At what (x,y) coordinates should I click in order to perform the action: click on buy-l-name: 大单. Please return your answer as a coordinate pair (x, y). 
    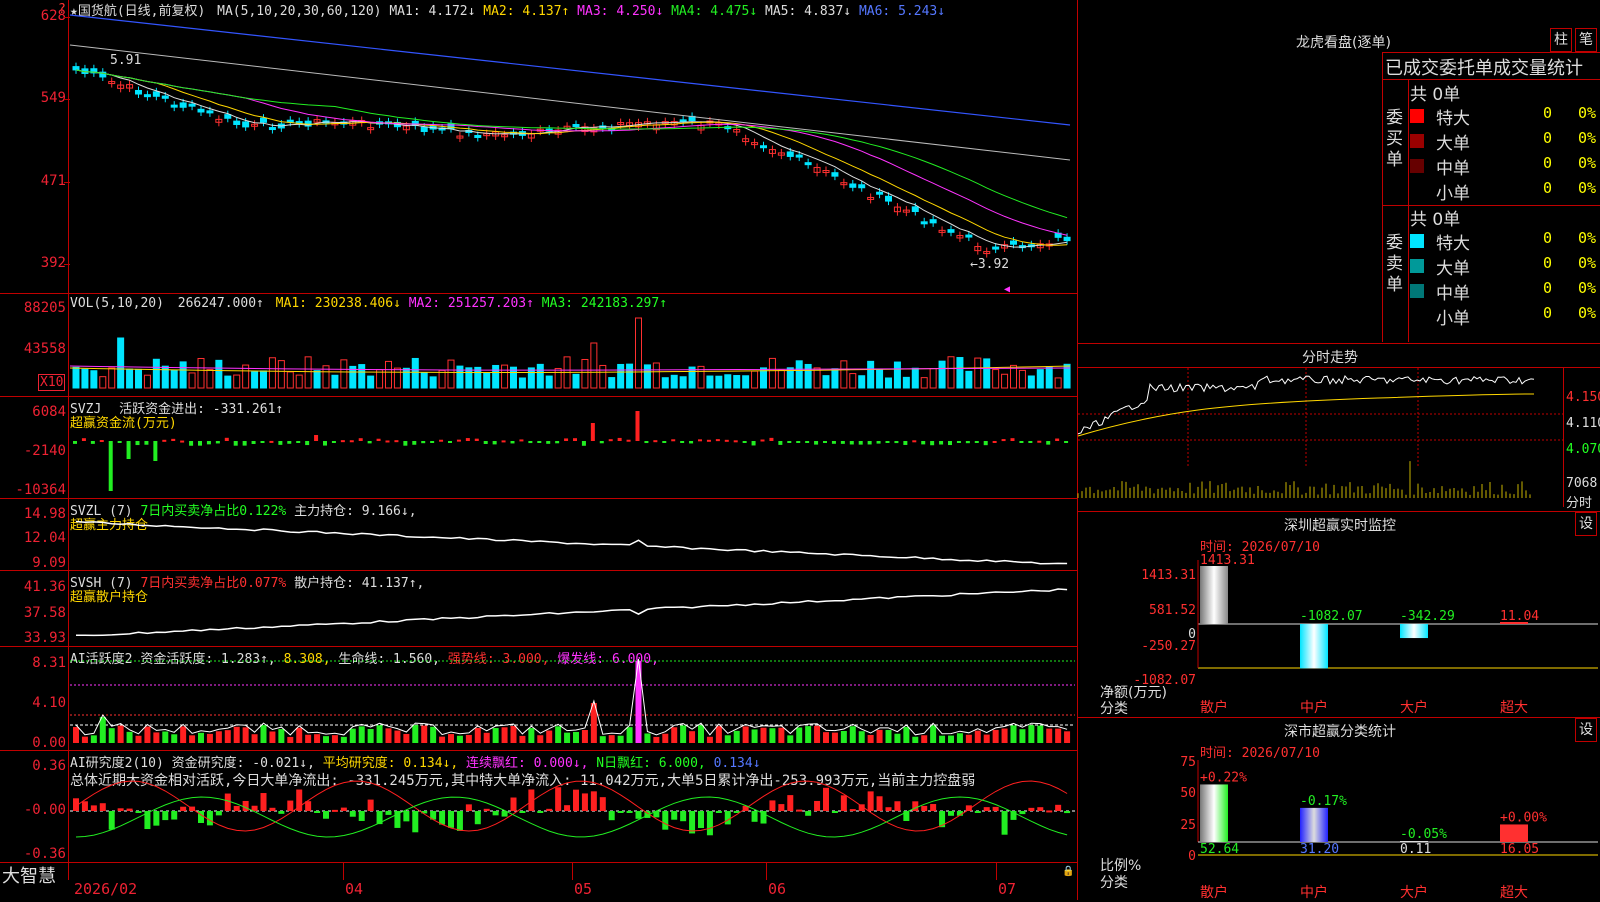
    Looking at the image, I should click on (1453, 144).